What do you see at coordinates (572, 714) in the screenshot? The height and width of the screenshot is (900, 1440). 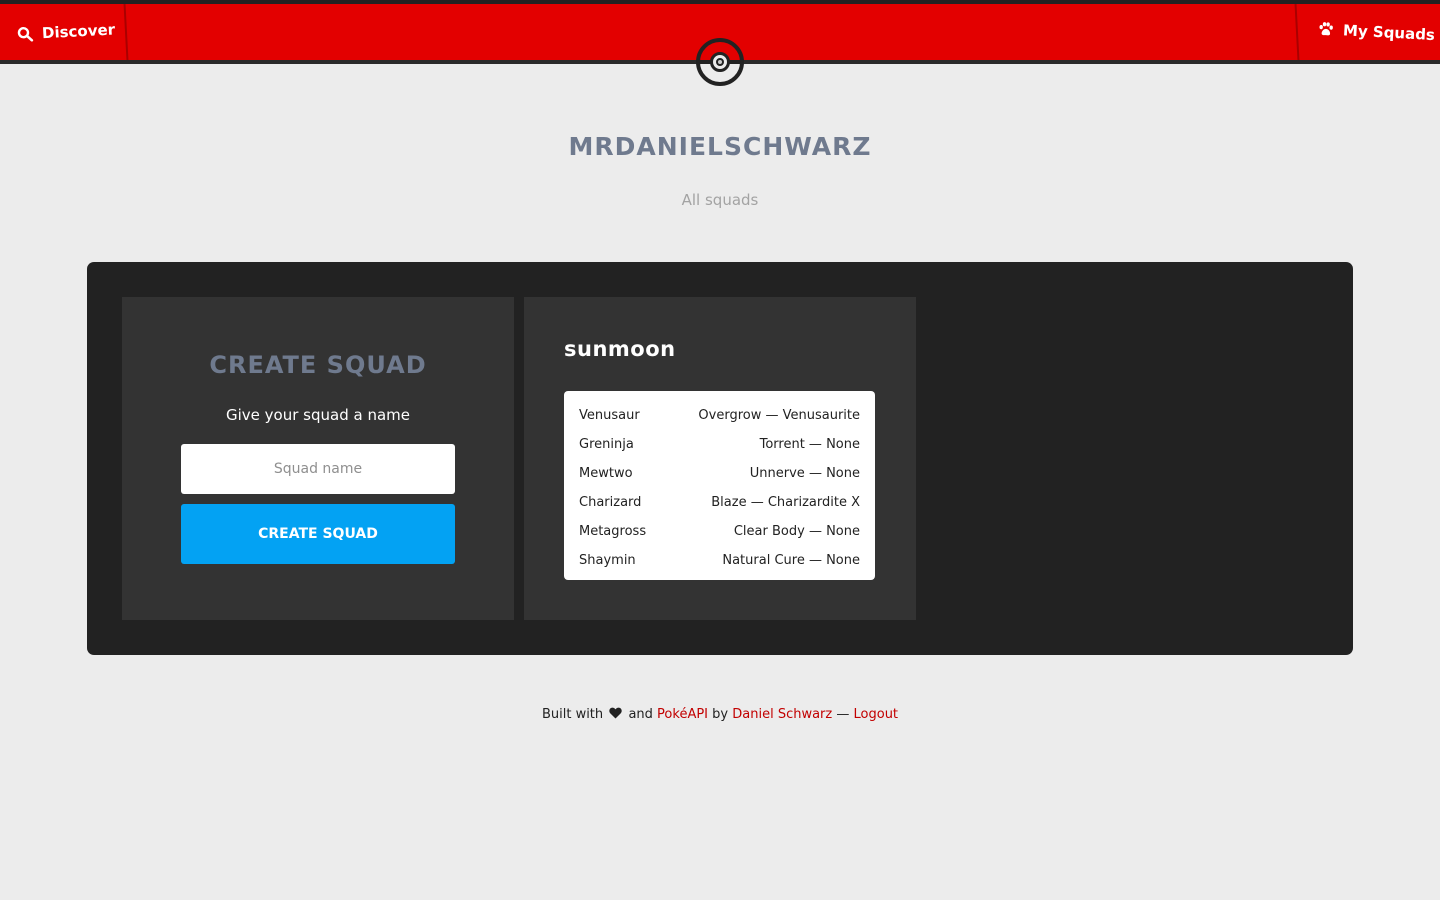 I see `footer-built-with: Built with` at bounding box center [572, 714].